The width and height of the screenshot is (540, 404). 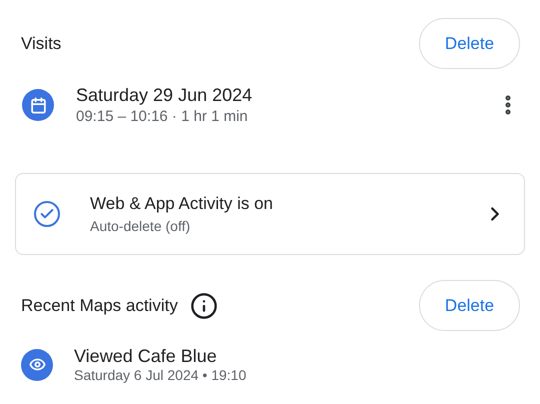 What do you see at coordinates (182, 204) in the screenshot?
I see `card-title: Web & App Activity is on` at bounding box center [182, 204].